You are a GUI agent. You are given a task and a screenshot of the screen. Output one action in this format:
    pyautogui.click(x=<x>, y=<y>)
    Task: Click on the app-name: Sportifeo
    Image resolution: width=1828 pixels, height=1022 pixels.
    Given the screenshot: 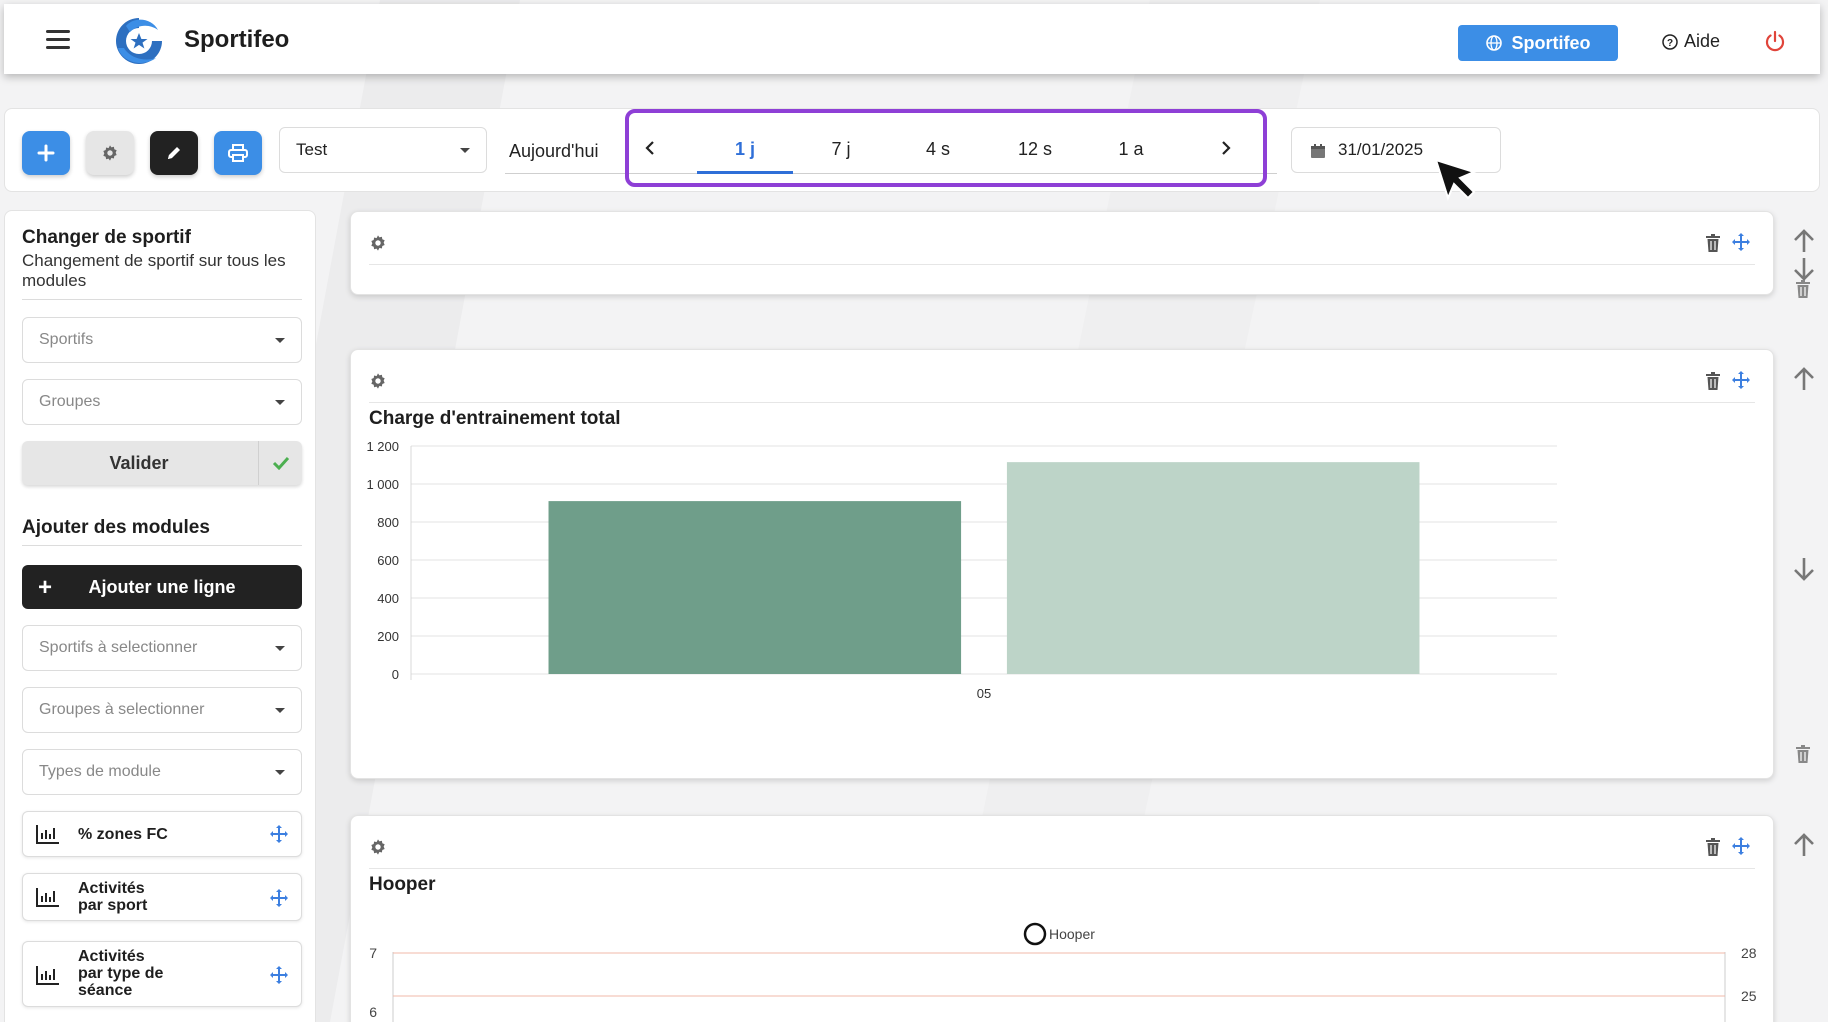 What is the action you would take?
    pyautogui.click(x=237, y=39)
    